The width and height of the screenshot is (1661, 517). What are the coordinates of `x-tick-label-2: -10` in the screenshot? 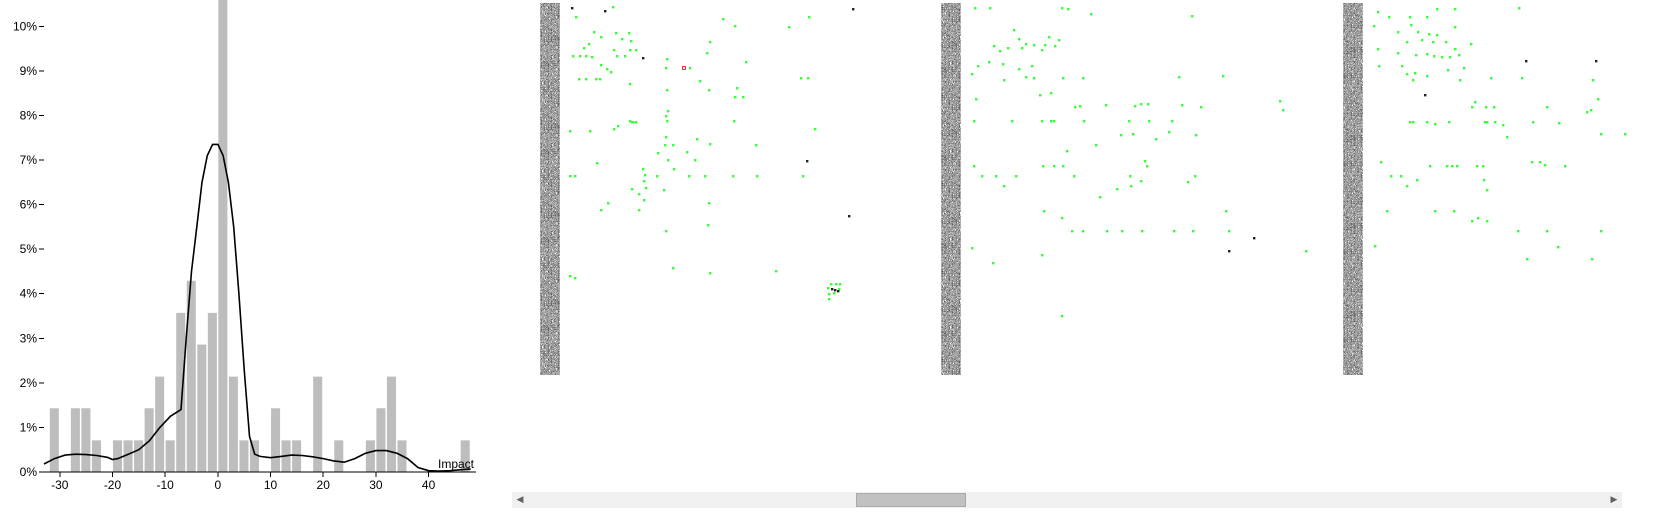 It's located at (165, 485).